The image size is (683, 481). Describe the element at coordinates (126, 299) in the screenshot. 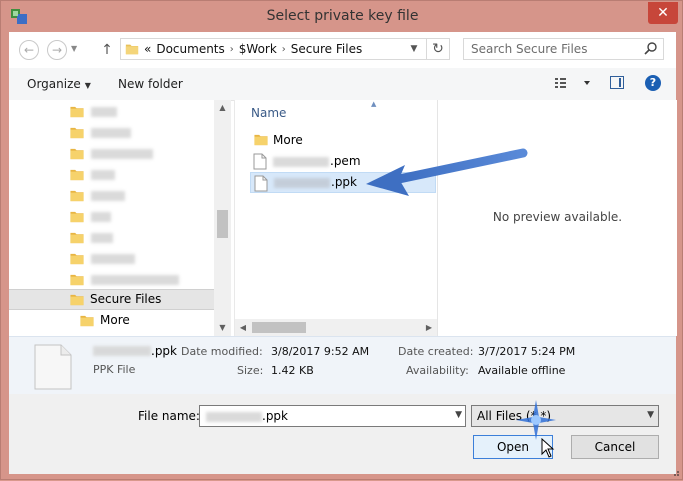

I see `tree-label: Secure Files` at that location.